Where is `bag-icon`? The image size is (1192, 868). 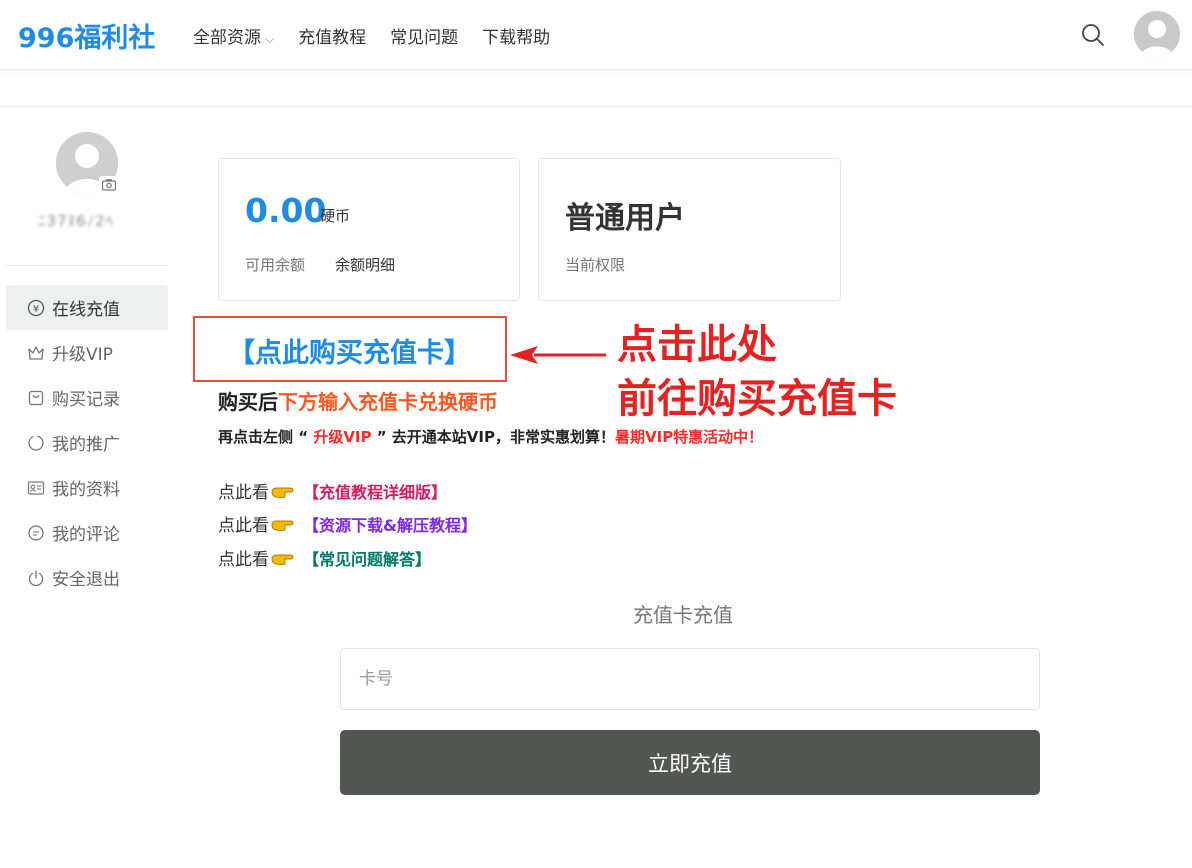 bag-icon is located at coordinates (36, 398).